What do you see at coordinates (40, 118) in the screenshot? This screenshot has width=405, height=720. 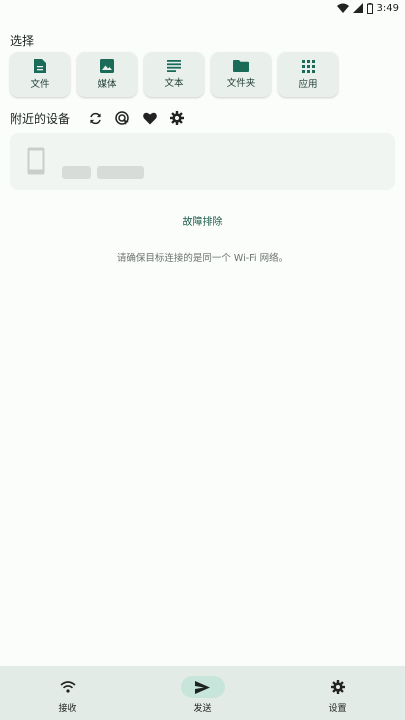 I see `nearby-devices-title: 附近的设备` at bounding box center [40, 118].